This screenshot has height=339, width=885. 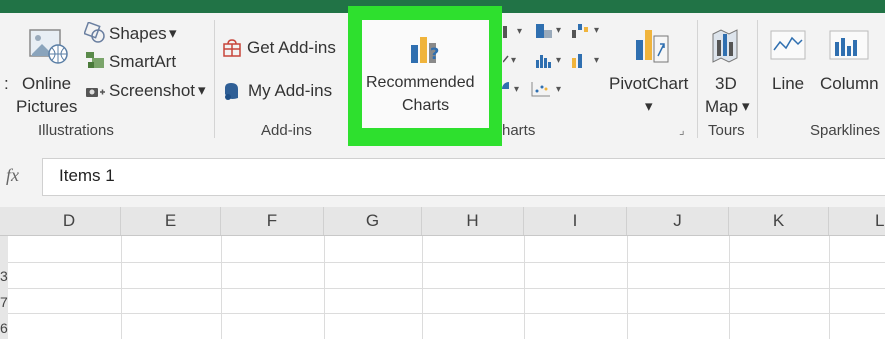 I want to click on pie-chart-icon: ▾, so click(x=515, y=91).